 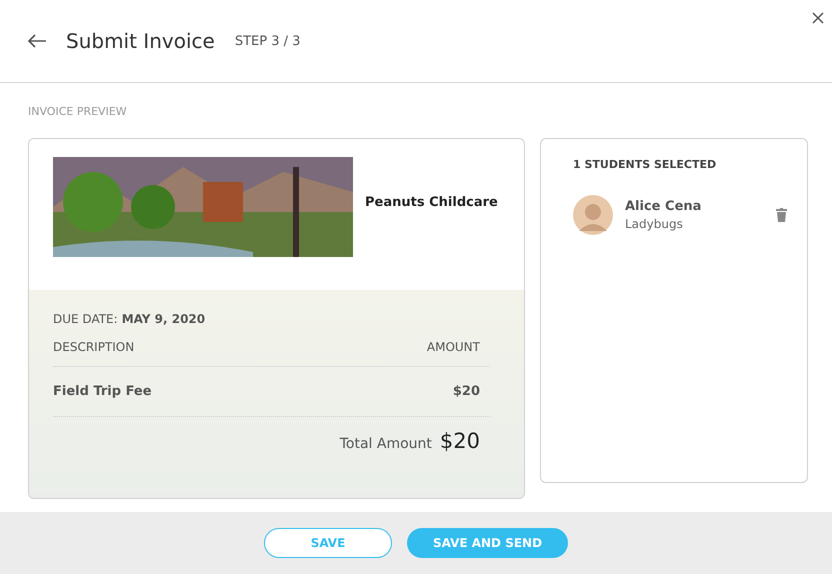 What do you see at coordinates (466, 391) in the screenshot?
I see `item-amount: $20` at bounding box center [466, 391].